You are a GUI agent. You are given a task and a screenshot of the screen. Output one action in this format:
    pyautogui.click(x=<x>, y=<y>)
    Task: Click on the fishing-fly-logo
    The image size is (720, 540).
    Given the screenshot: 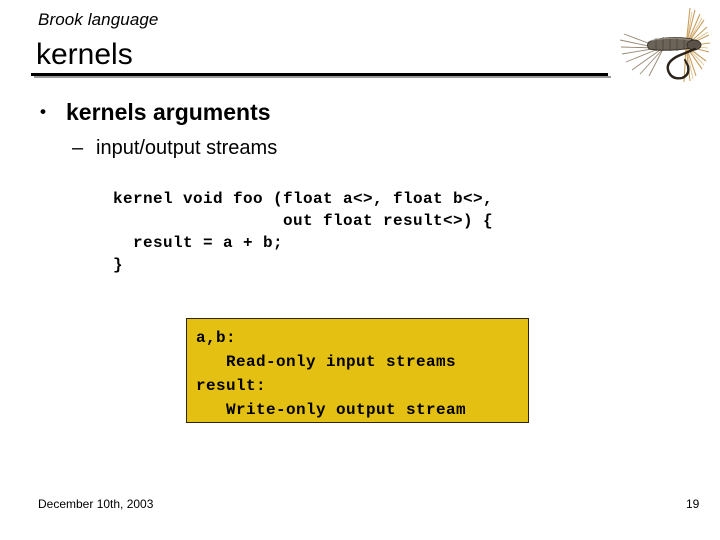 What is the action you would take?
    pyautogui.click(x=667, y=46)
    